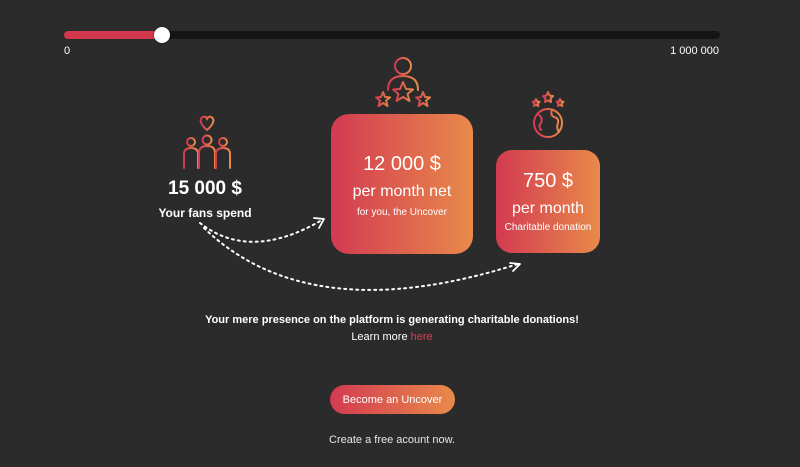  I want to click on arrow-to-creator, so click(261, 231).